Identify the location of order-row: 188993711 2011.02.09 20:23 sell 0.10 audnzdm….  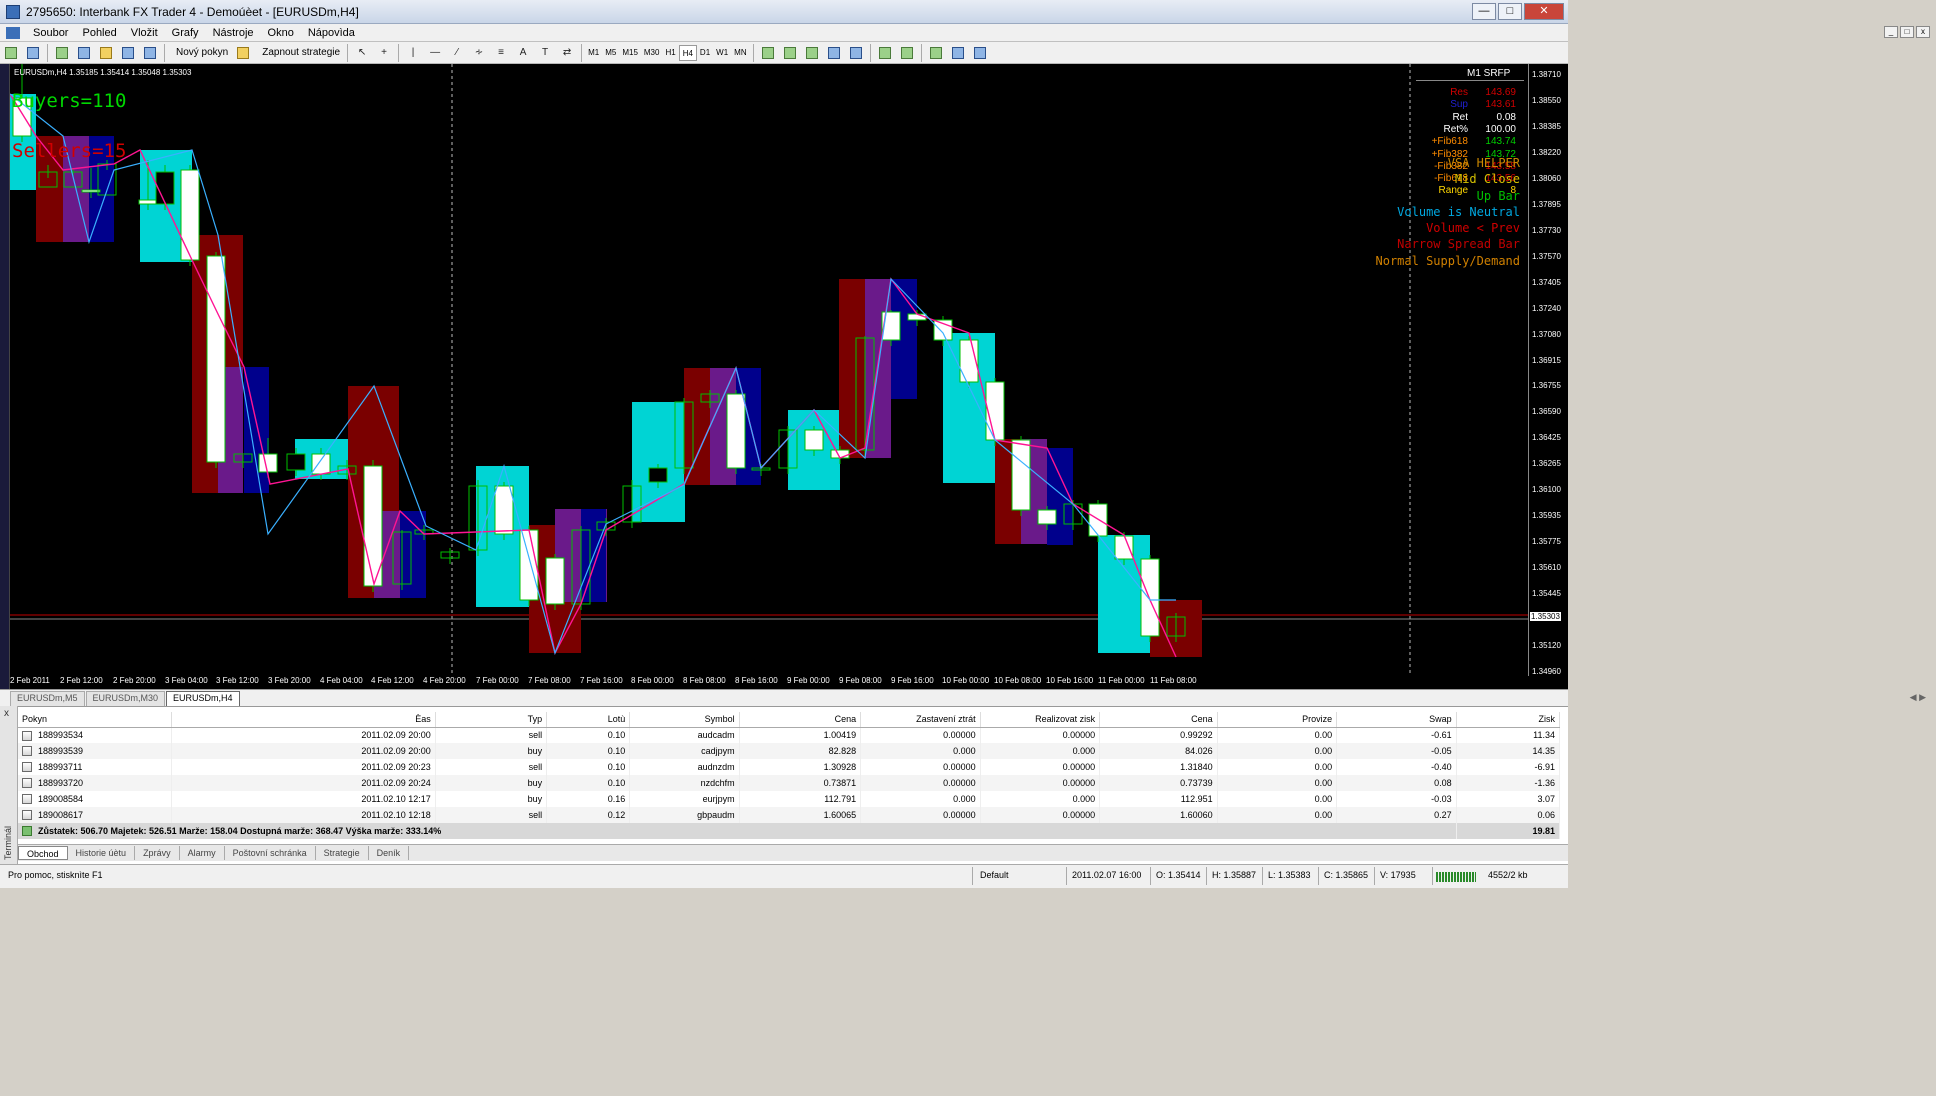
(789, 767).